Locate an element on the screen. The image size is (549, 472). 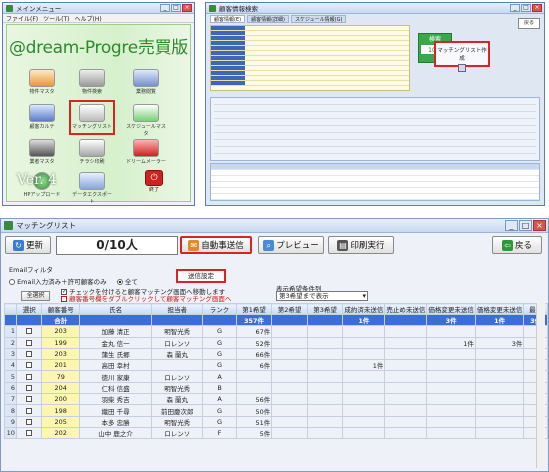
property-master-button: 物件マスタ is located at coordinates (42, 82).